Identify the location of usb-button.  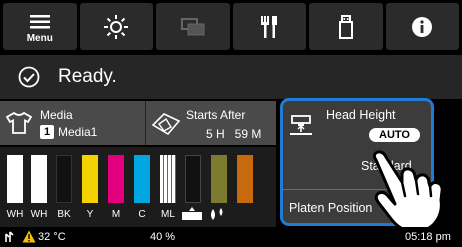
(346, 26).